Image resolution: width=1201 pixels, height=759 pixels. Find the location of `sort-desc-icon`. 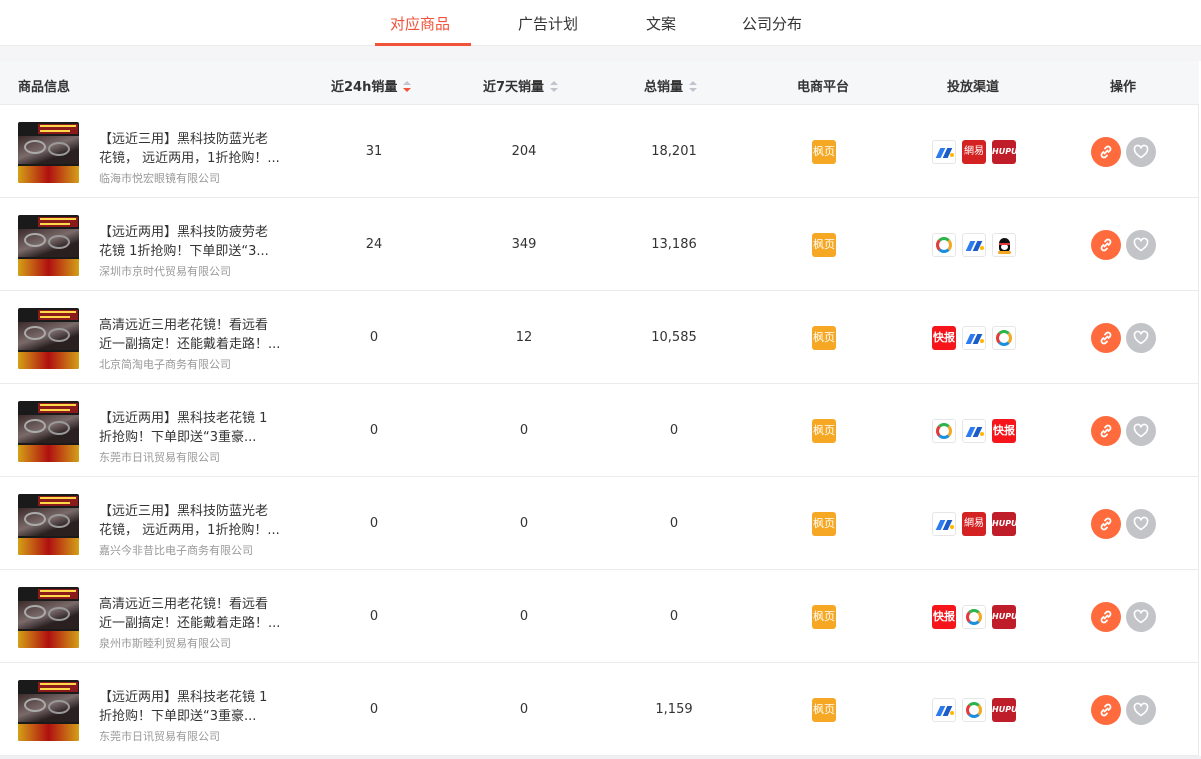

sort-desc-icon is located at coordinates (407, 86).